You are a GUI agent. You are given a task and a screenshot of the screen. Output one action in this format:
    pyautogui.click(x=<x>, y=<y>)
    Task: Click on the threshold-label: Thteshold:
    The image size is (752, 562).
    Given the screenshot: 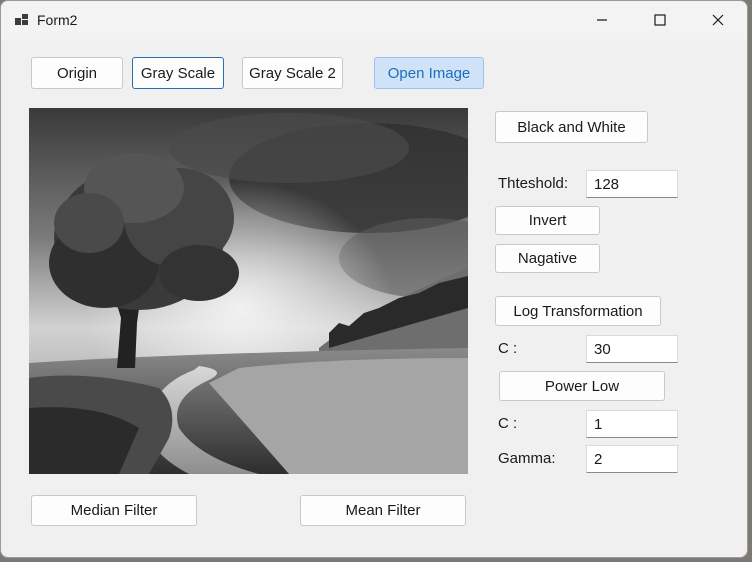 What is the action you would take?
    pyautogui.click(x=533, y=183)
    